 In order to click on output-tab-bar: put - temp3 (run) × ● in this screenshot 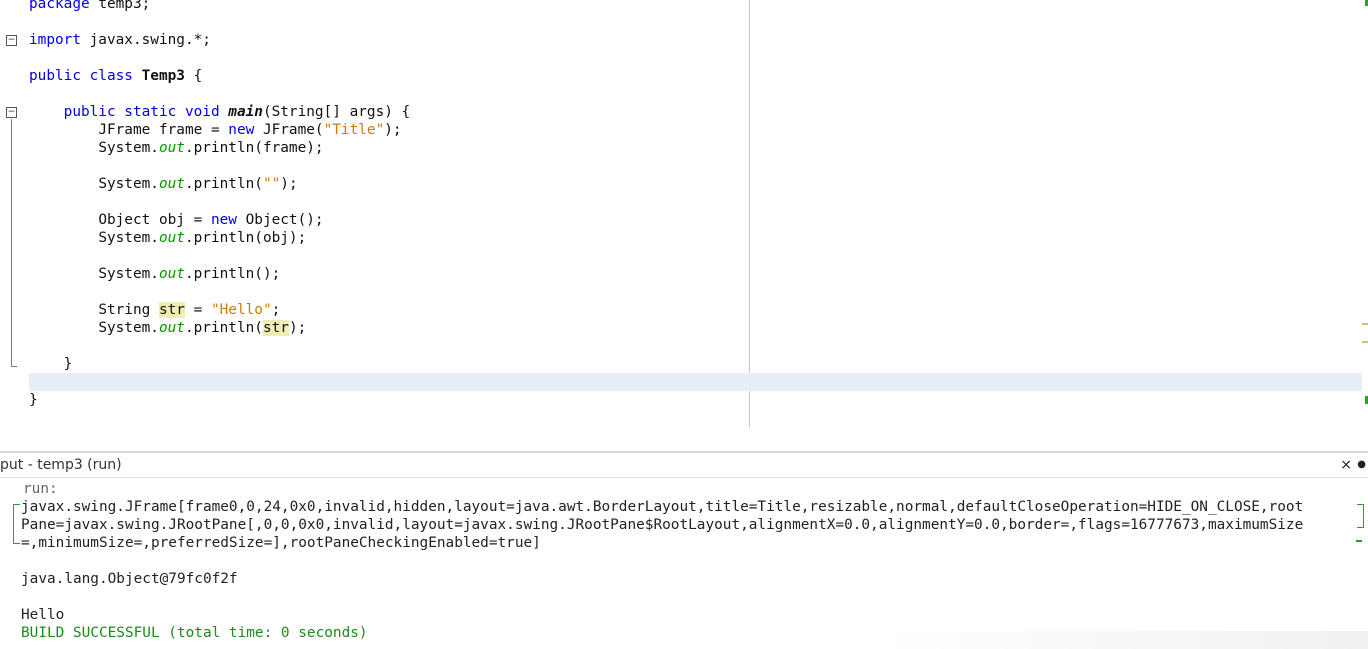, I will do `click(684, 465)`.